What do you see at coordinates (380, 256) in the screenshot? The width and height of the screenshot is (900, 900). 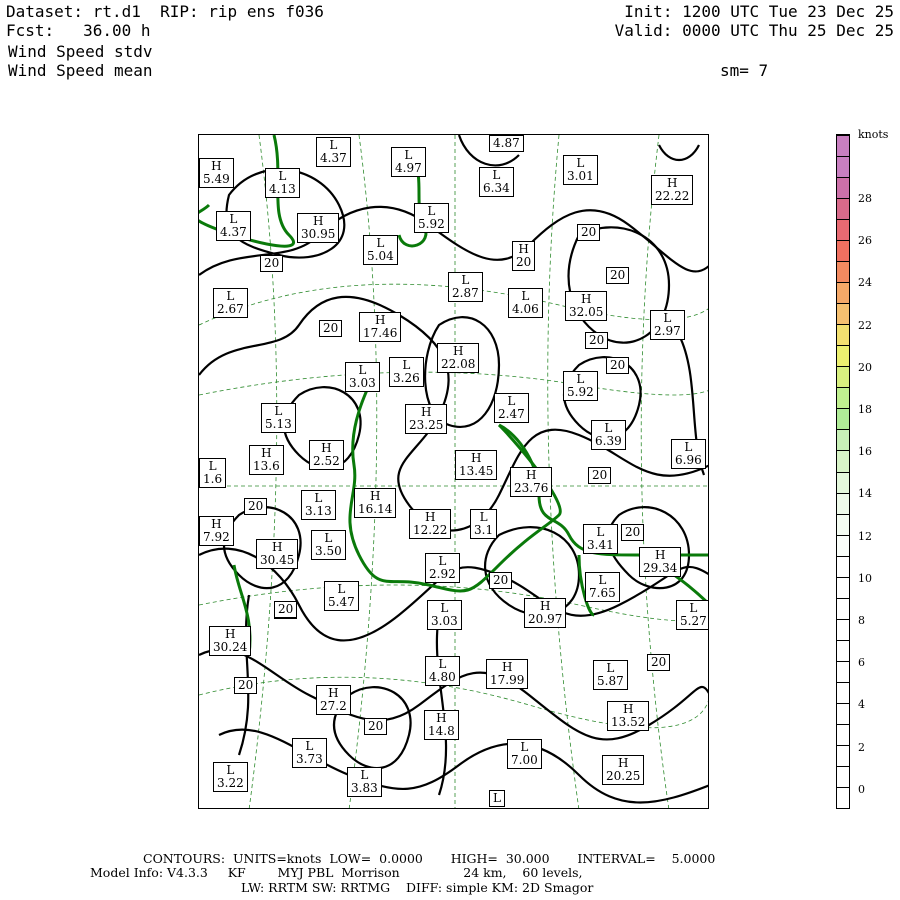 I see `extremum-value: 5.04` at bounding box center [380, 256].